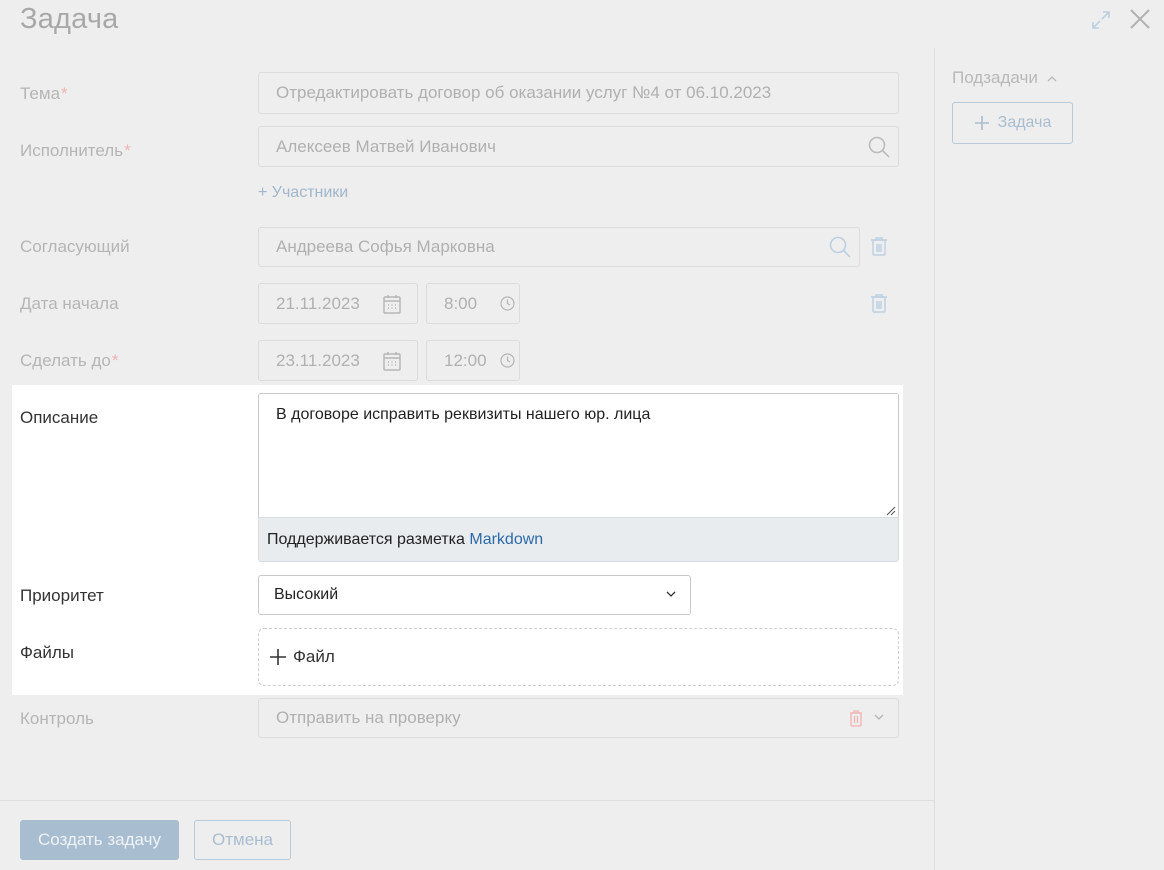 This screenshot has width=1164, height=870. What do you see at coordinates (242, 840) in the screenshot?
I see `cancel-button: Отмена` at bounding box center [242, 840].